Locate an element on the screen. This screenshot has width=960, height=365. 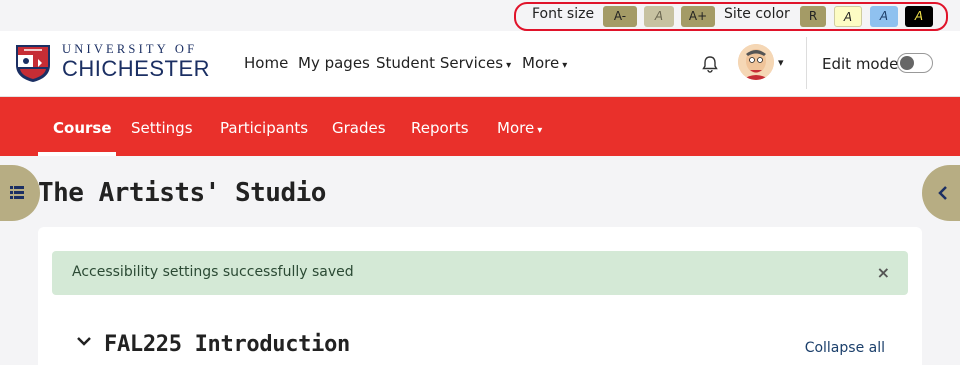
tab-more-label: More is located at coordinates (516, 128).